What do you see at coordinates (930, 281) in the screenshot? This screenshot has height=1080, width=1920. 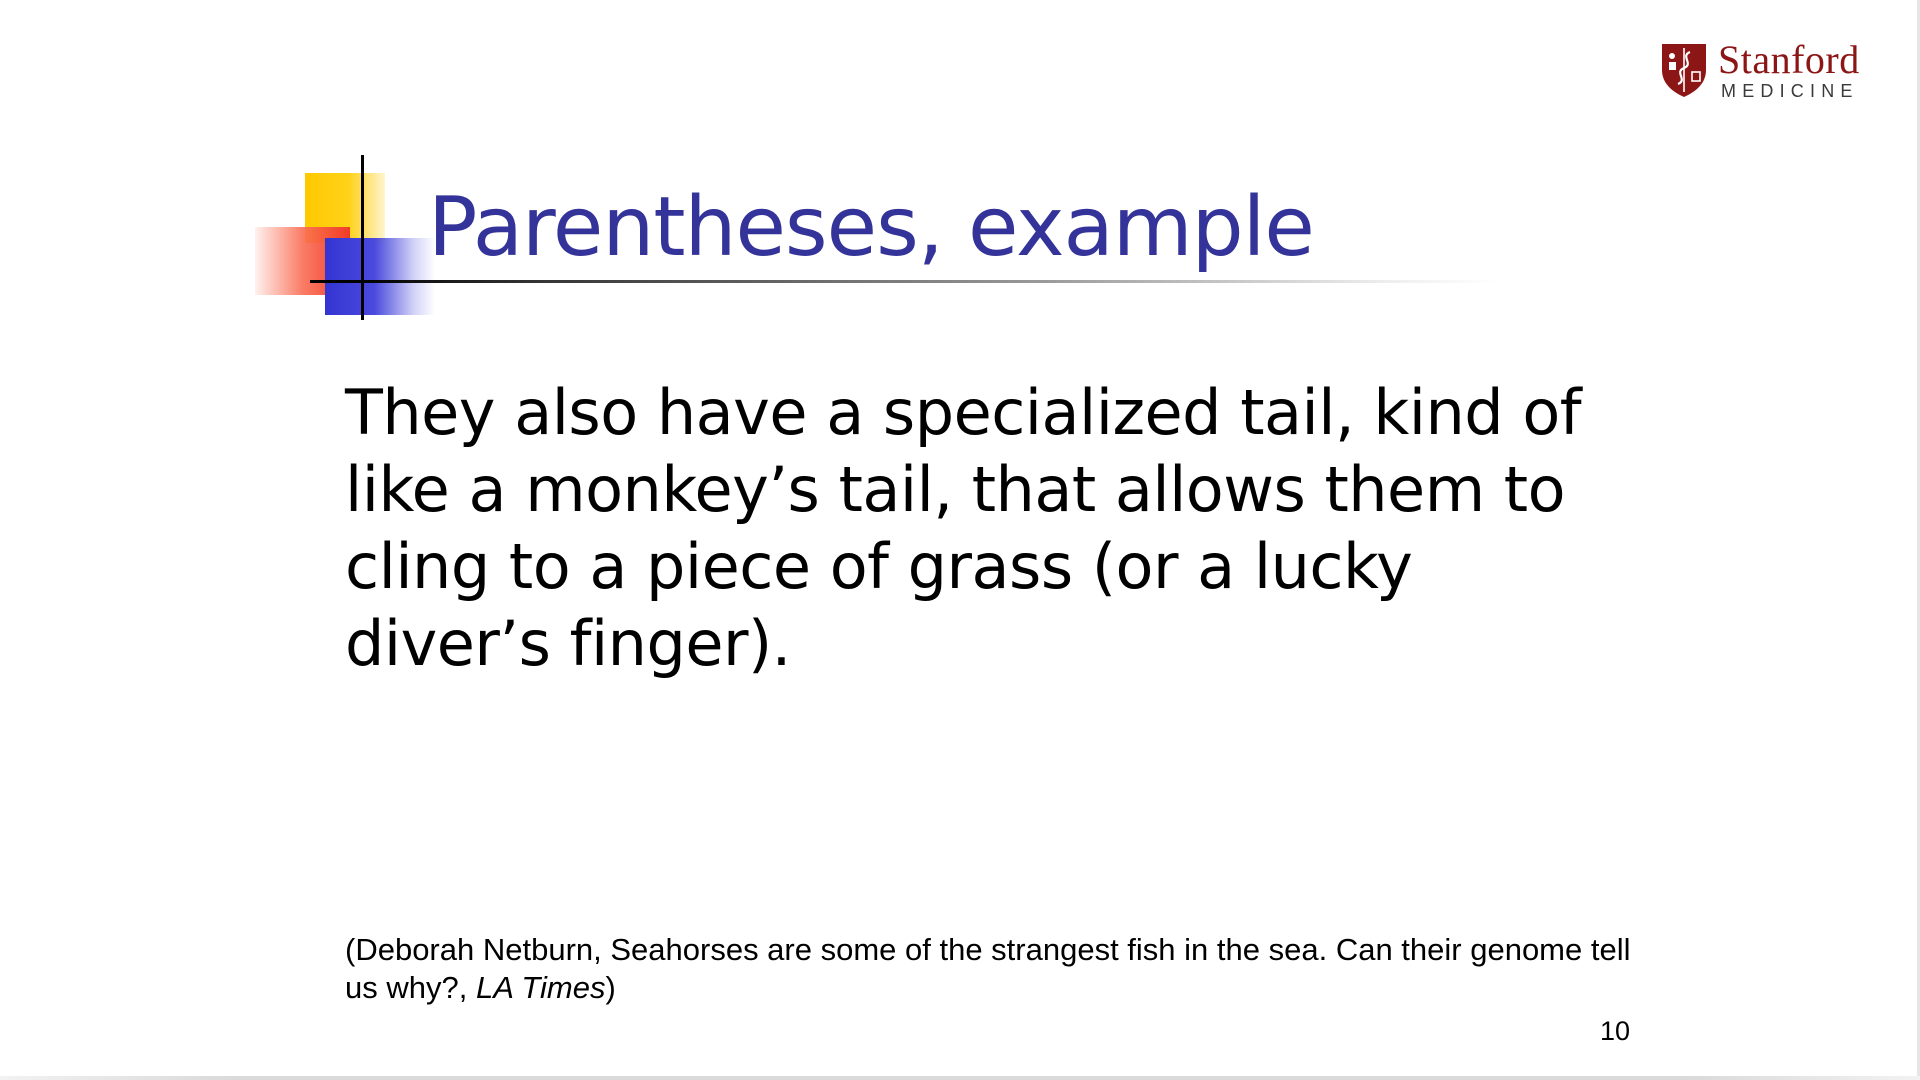 I see `title-underline` at bounding box center [930, 281].